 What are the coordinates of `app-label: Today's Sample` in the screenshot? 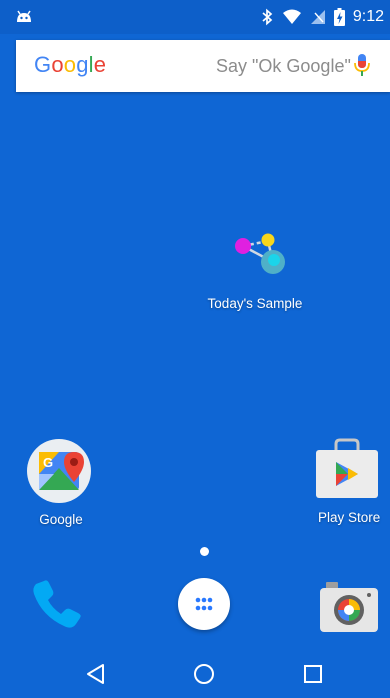 It's located at (255, 303).